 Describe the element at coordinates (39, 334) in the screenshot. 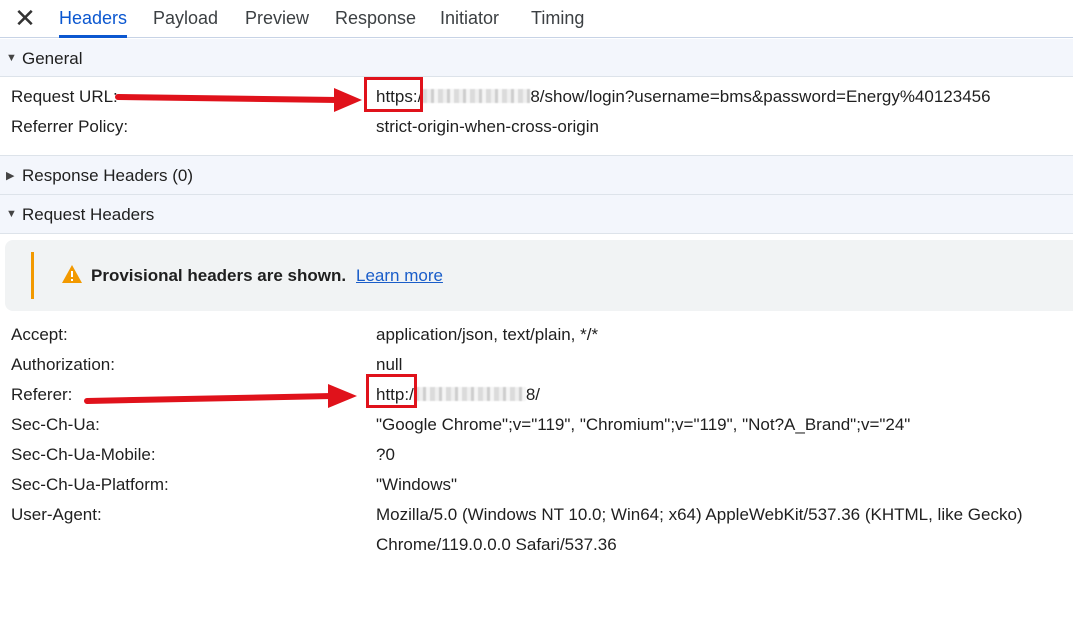

I see `accept-label: Accept:` at that location.